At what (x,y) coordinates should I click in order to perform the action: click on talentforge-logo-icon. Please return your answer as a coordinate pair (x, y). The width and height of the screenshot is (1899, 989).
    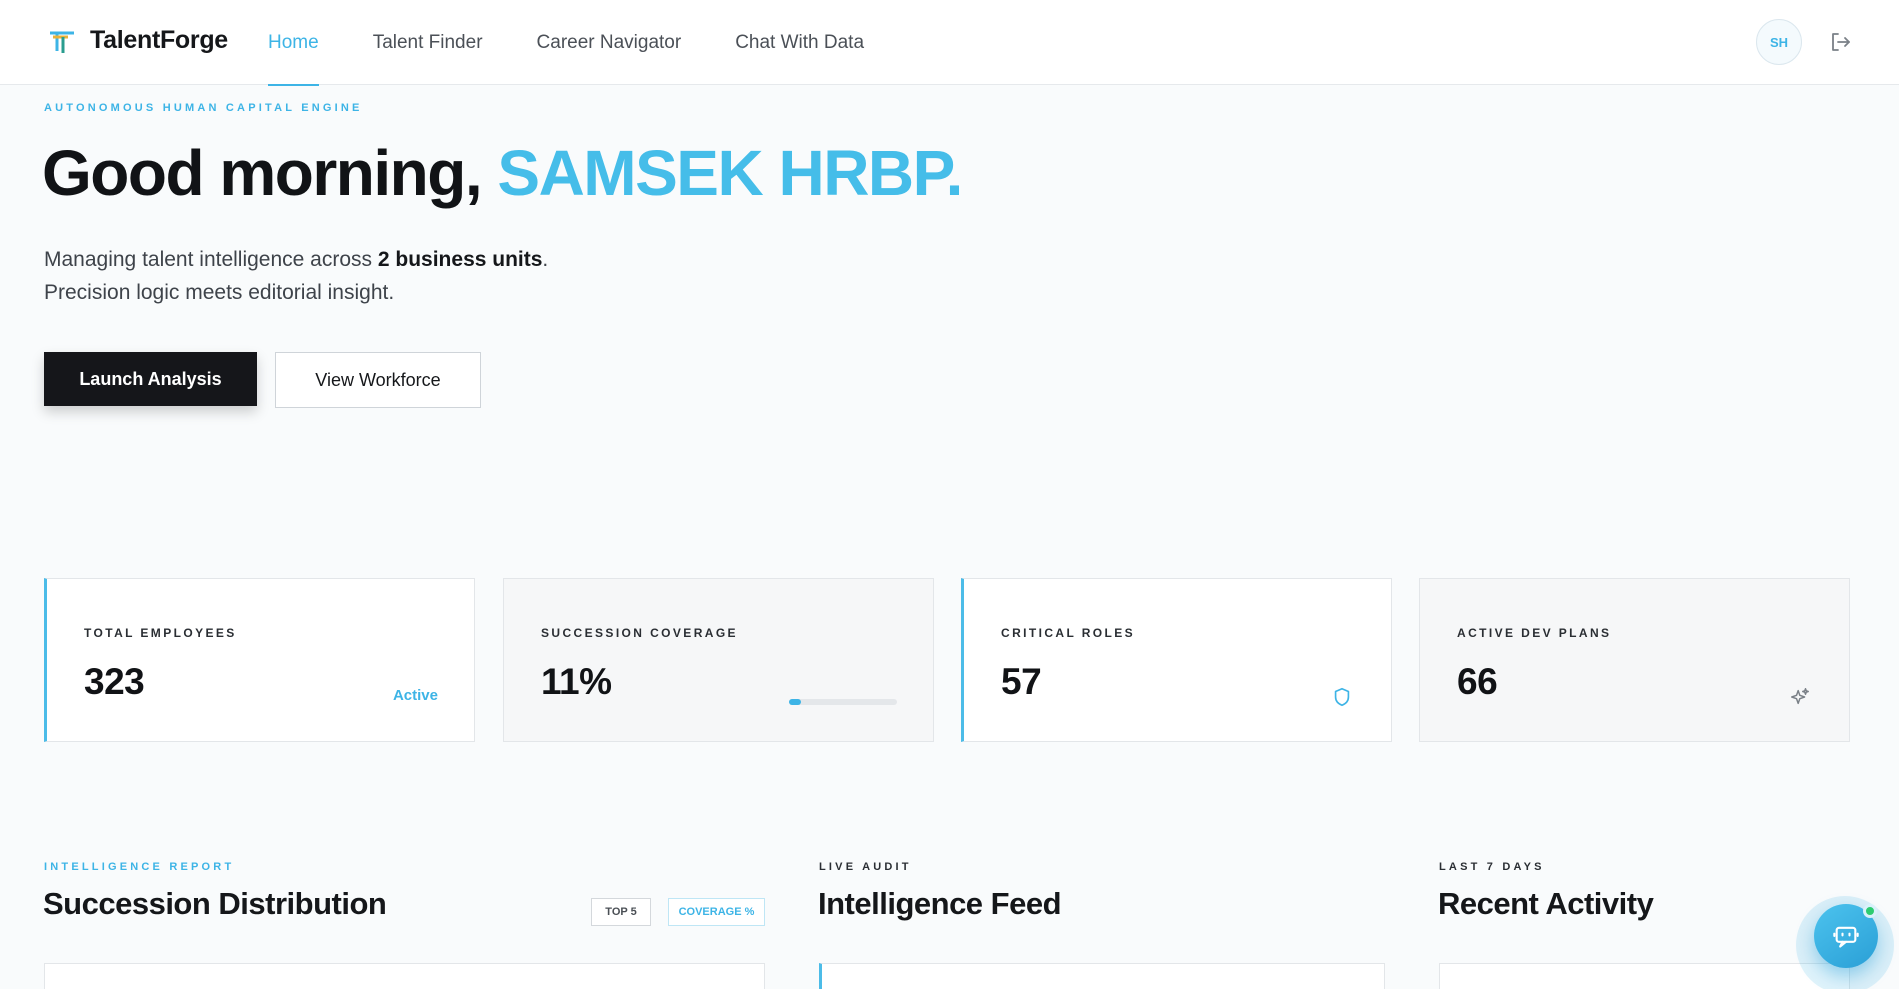
    Looking at the image, I should click on (62, 42).